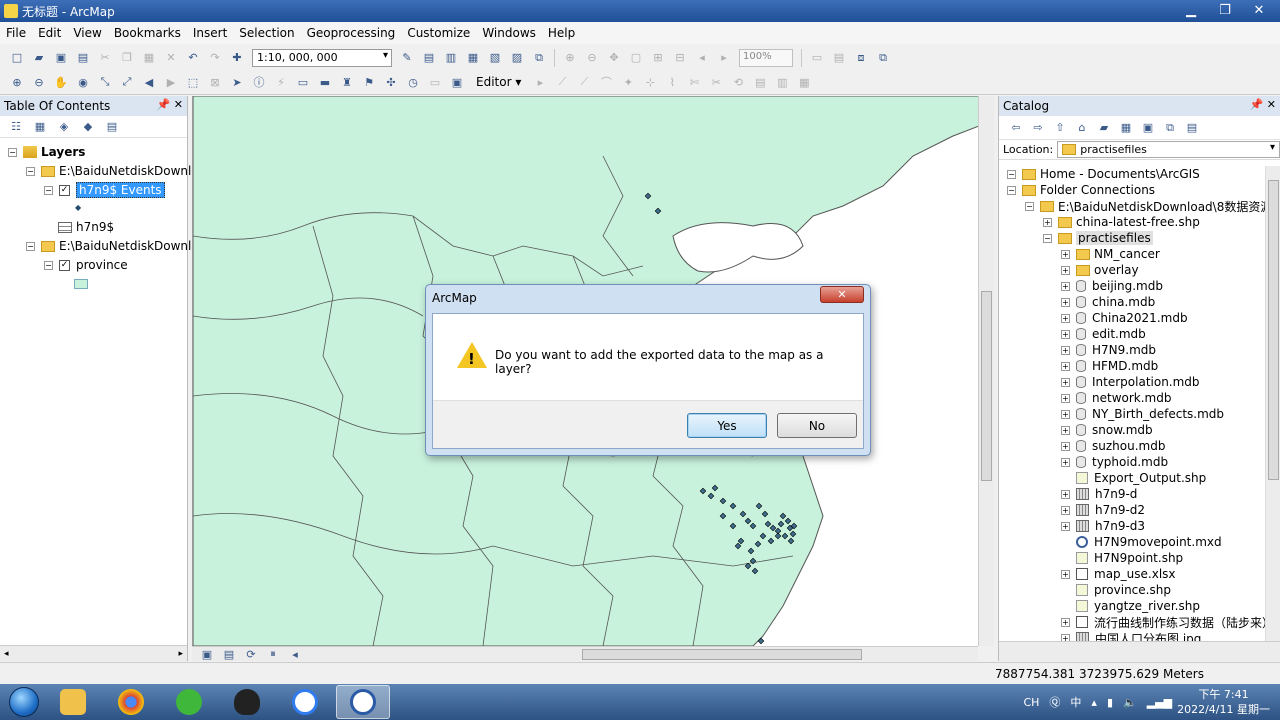 This screenshot has height=720, width=1280. Describe the element at coordinates (738, 82) in the screenshot. I see `rotate-icon: ⟲` at that location.